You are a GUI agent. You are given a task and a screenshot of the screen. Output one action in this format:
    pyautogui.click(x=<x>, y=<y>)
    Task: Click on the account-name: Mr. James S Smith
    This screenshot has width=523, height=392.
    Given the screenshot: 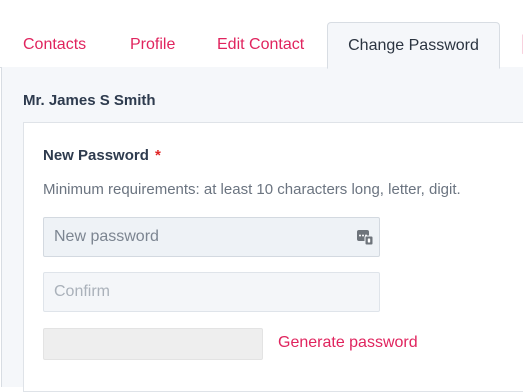 What is the action you would take?
    pyautogui.click(x=89, y=100)
    